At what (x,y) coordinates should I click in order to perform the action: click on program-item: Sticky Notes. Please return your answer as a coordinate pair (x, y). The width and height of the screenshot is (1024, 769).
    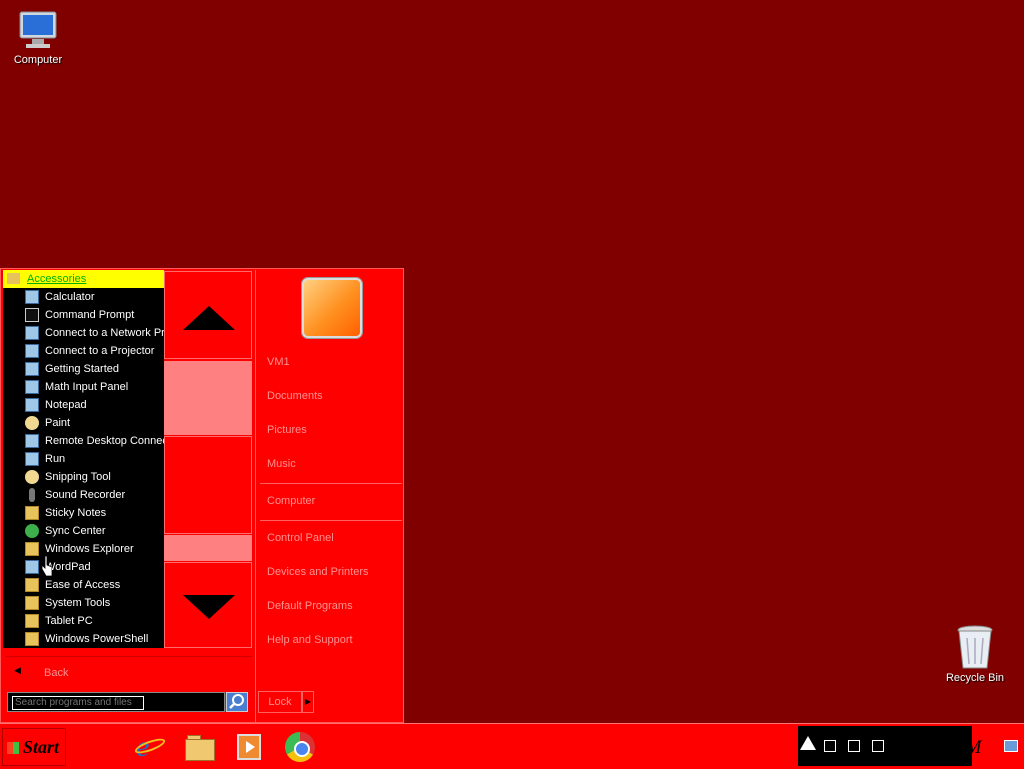
    Looking at the image, I should click on (83, 513).